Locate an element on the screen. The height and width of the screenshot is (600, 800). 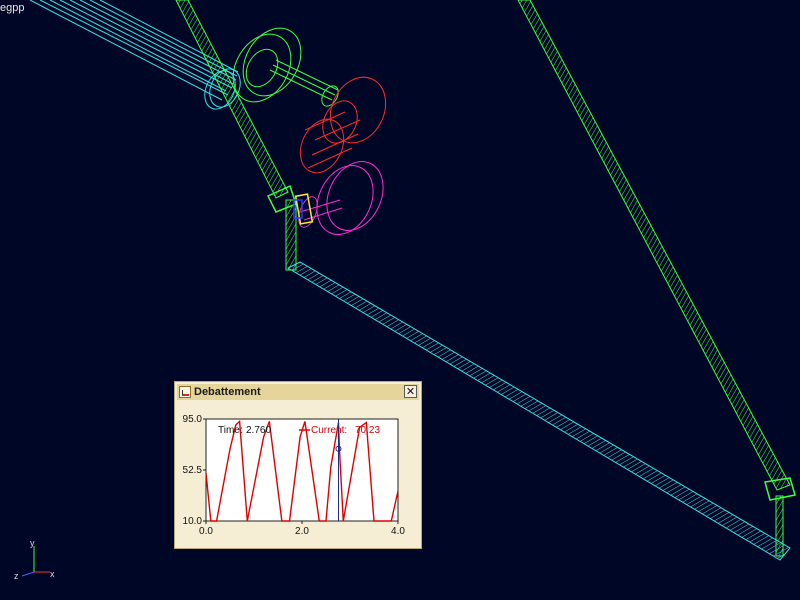
current-label: Current: is located at coordinates (329, 430).